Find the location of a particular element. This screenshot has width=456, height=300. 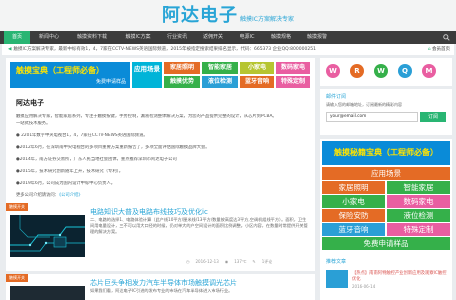

subscribe-title: 邮件订阅 is located at coordinates (336, 97).